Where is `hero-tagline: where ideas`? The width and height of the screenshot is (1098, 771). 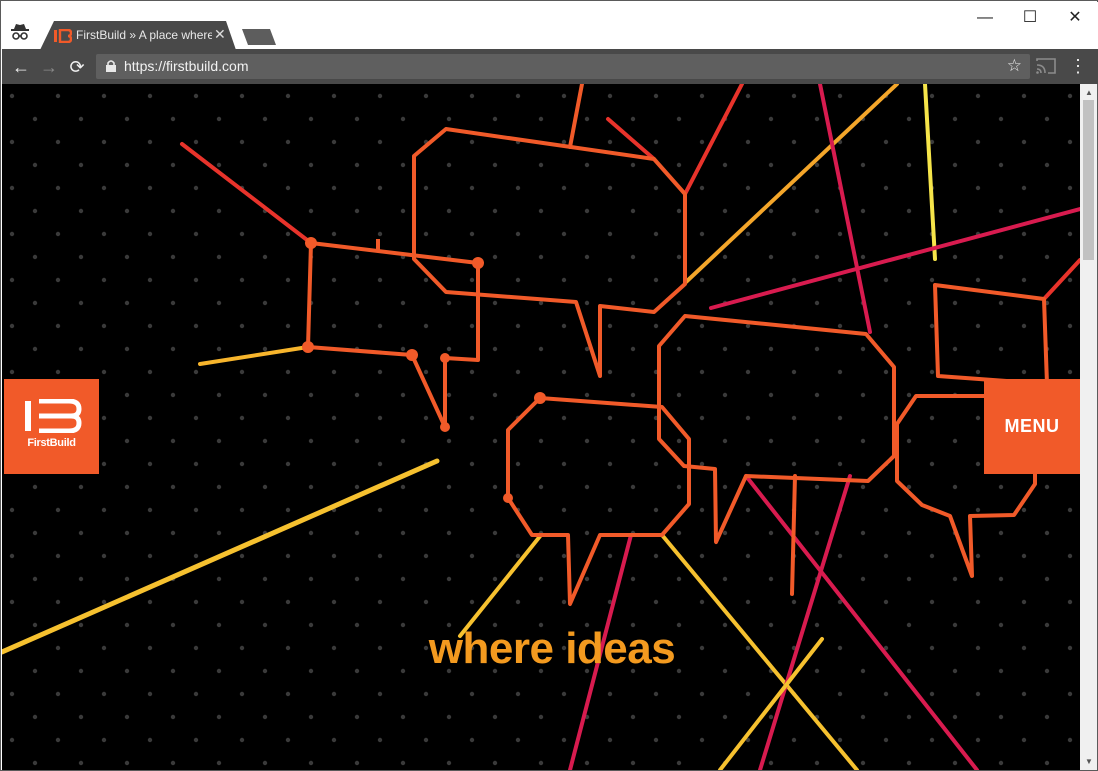
hero-tagline: where ideas is located at coordinates (552, 648).